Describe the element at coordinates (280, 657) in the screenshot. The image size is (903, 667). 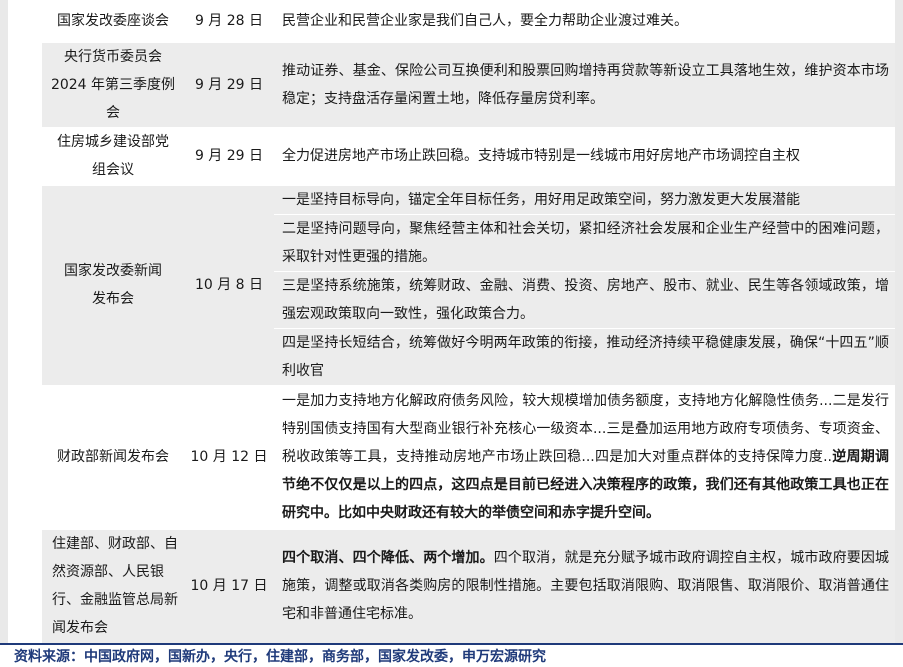
I see `source-note: 资料来源：中国政府网，国新办，央行，住建部，商务部，国家发改委，申万宏源研究` at that location.